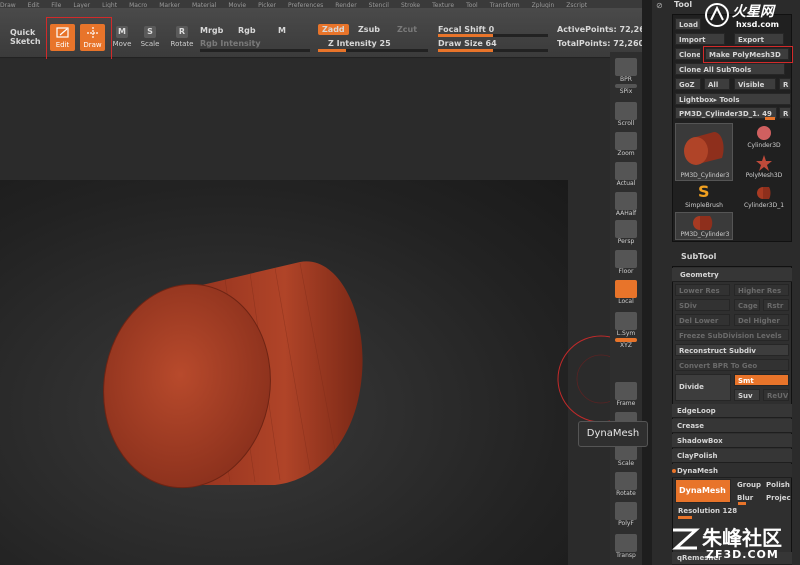 The height and width of the screenshot is (565, 800). What do you see at coordinates (62, 37) in the screenshot?
I see `edit-button: Edit` at bounding box center [62, 37].